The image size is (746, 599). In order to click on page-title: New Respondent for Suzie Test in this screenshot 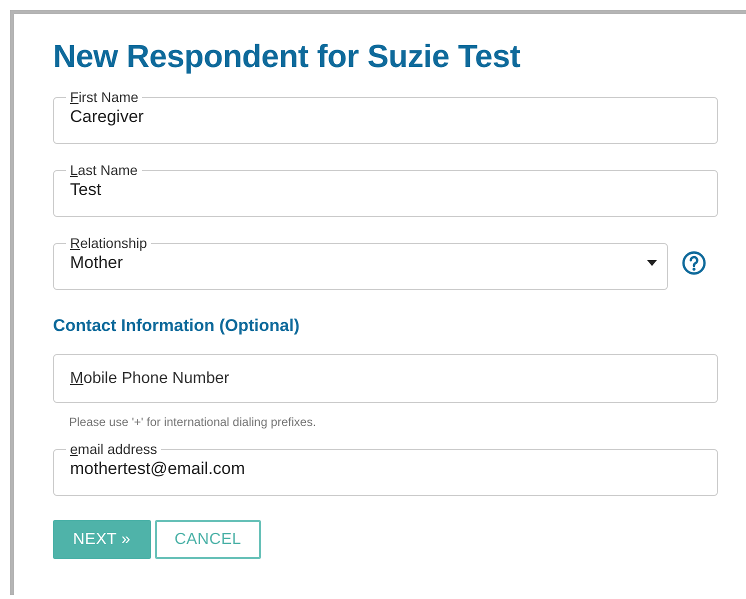, I will do `click(287, 56)`.